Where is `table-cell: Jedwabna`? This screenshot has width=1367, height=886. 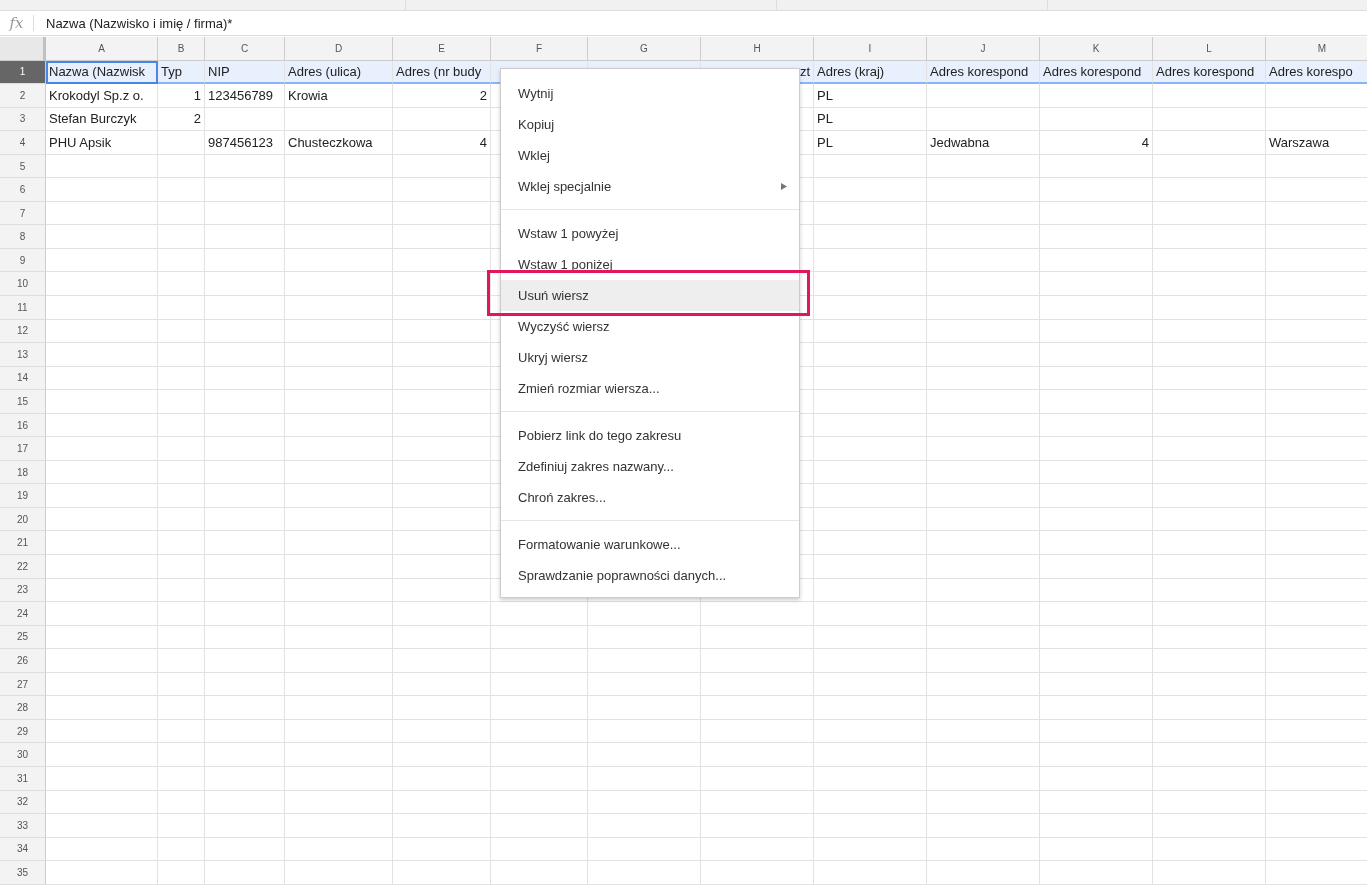
table-cell: Jedwabna is located at coordinates (983, 143).